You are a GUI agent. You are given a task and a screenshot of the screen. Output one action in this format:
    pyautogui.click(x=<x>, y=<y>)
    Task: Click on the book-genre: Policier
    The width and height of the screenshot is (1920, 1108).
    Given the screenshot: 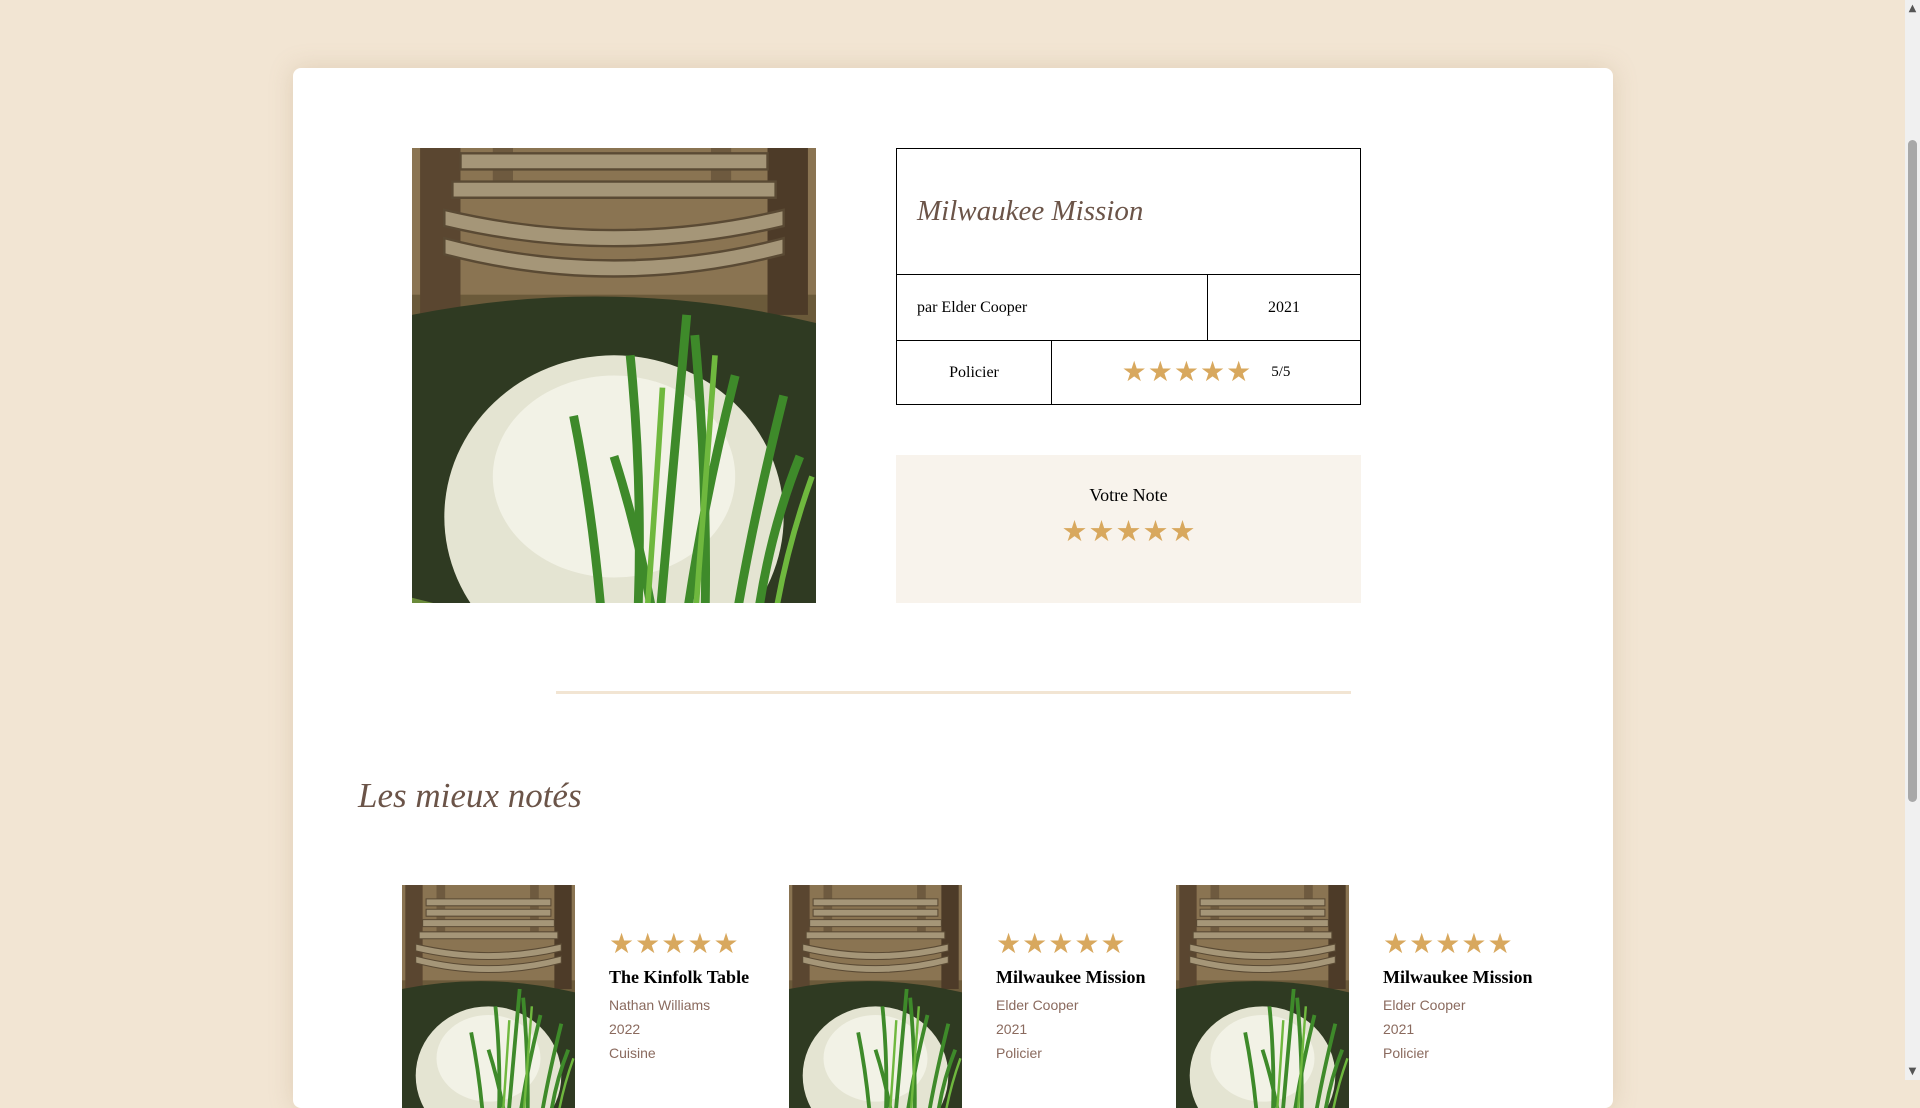 What is the action you would take?
    pyautogui.click(x=974, y=372)
    